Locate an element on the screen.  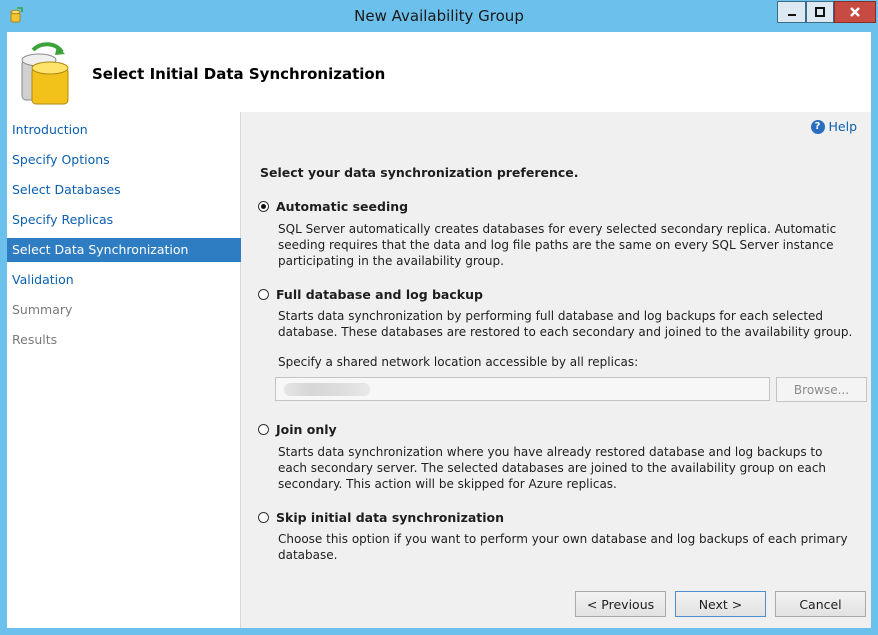
skip-sync-option: Skip initial data synchronization is located at coordinates (381, 517).